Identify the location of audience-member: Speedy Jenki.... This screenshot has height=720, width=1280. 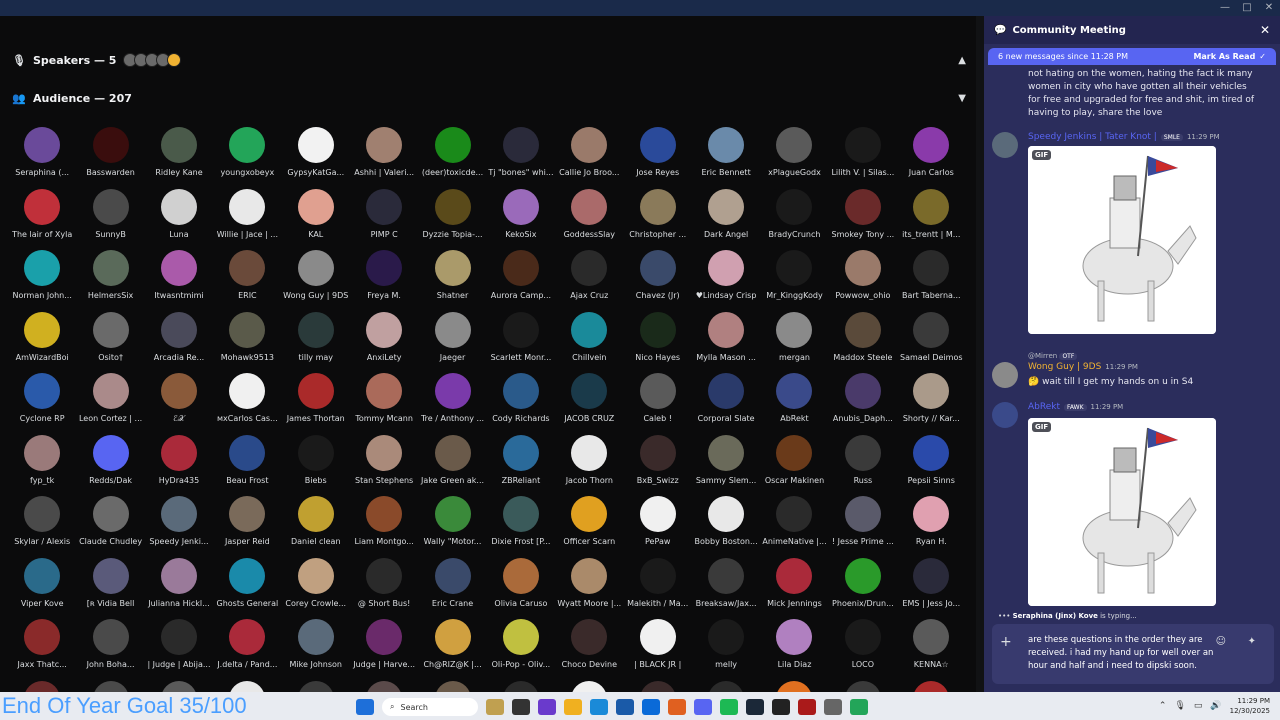
(179, 524).